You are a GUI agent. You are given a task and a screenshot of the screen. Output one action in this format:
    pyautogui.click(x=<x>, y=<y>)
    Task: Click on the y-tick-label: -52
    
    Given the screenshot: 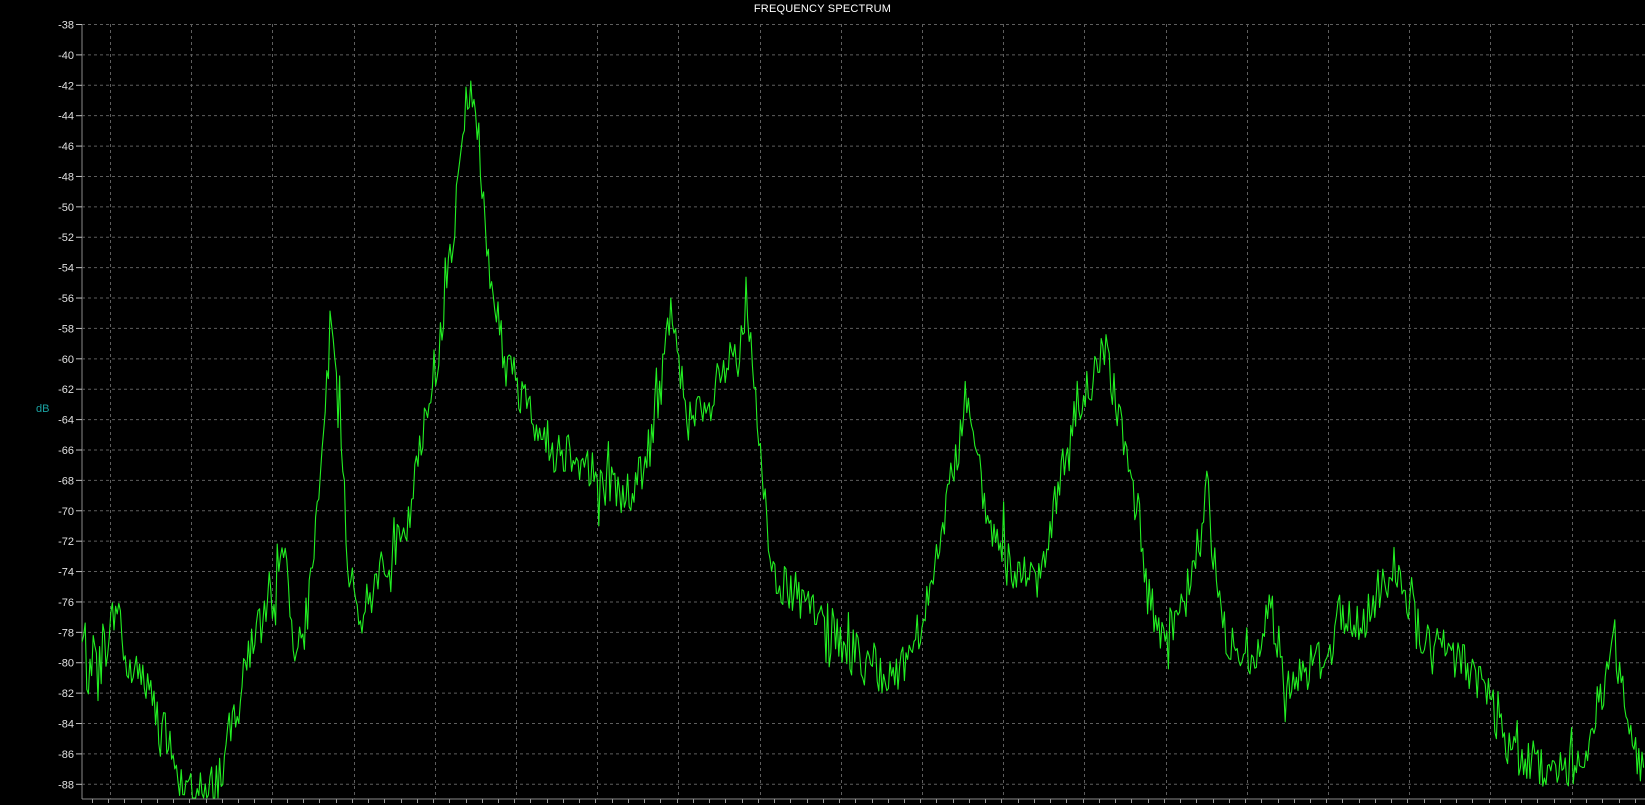 What is the action you would take?
    pyautogui.click(x=66, y=238)
    